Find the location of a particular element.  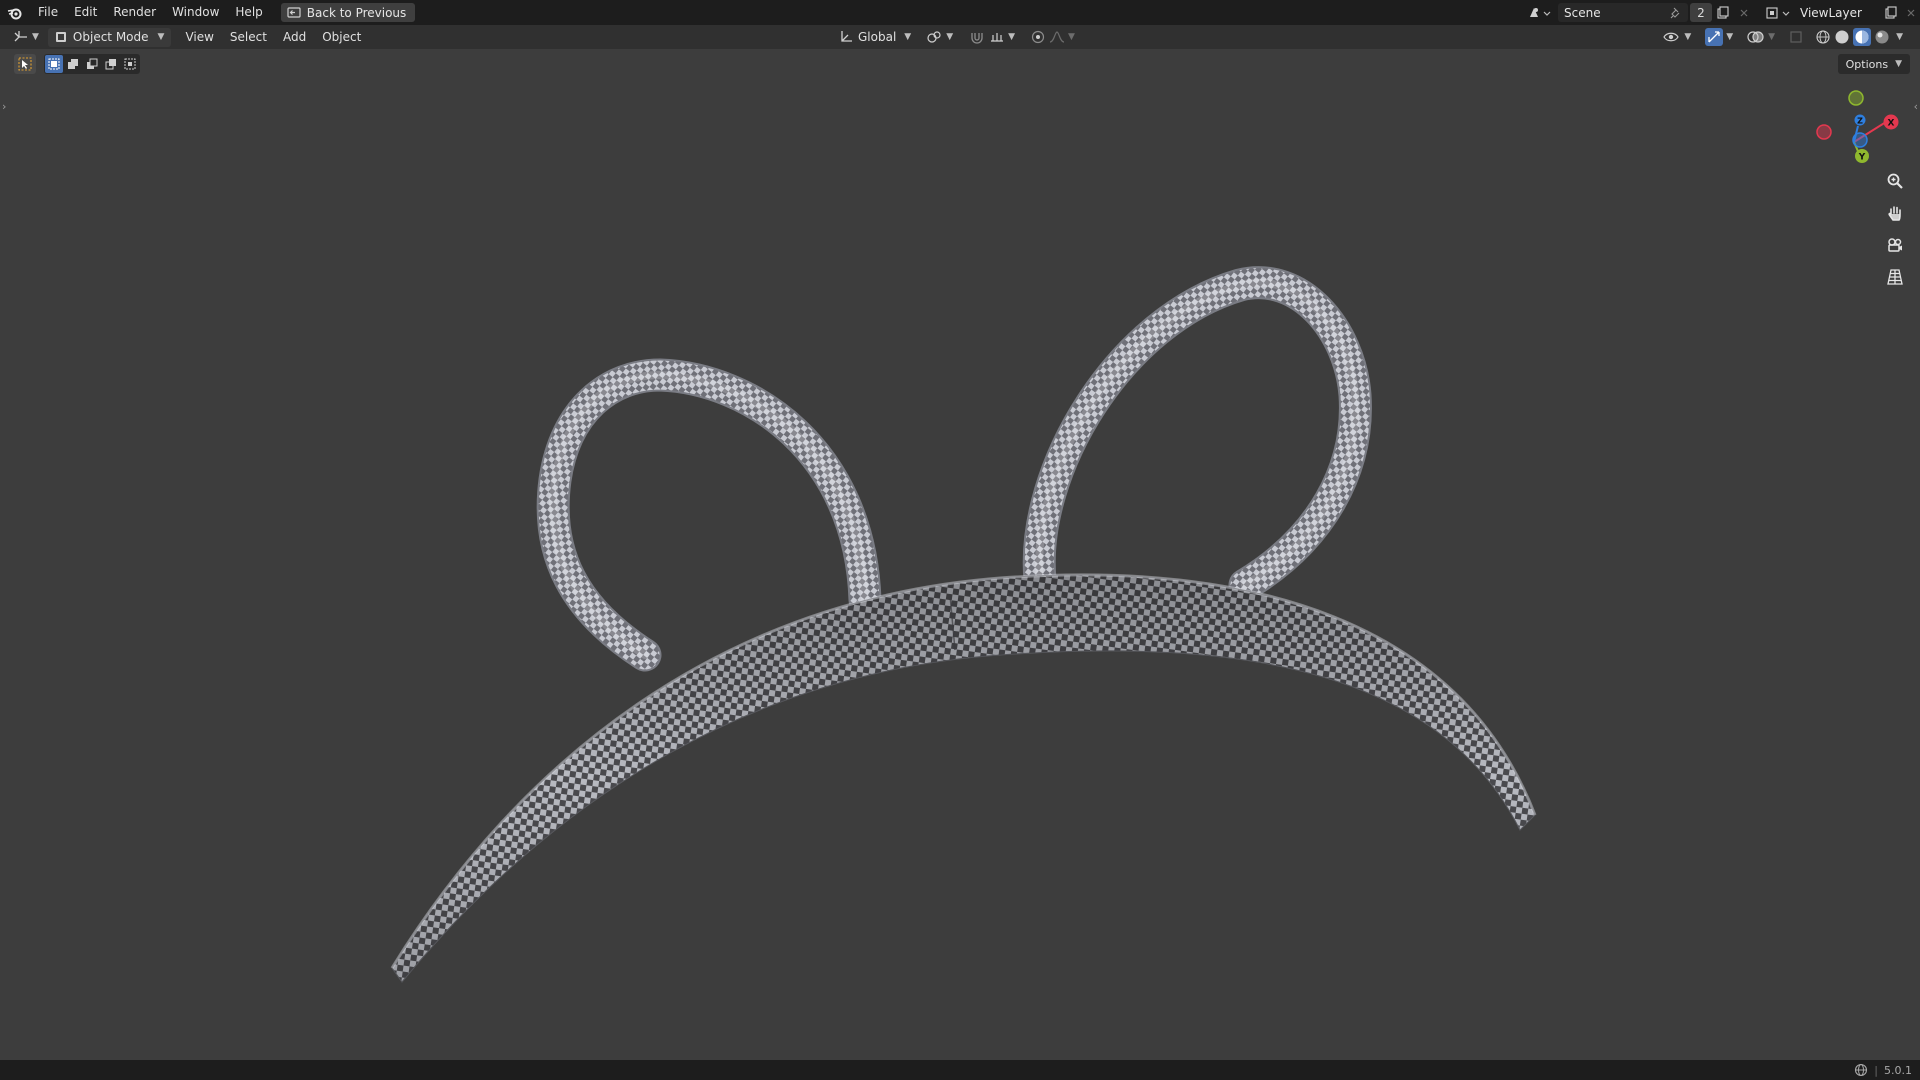

menu-help: Help is located at coordinates (248, 12).